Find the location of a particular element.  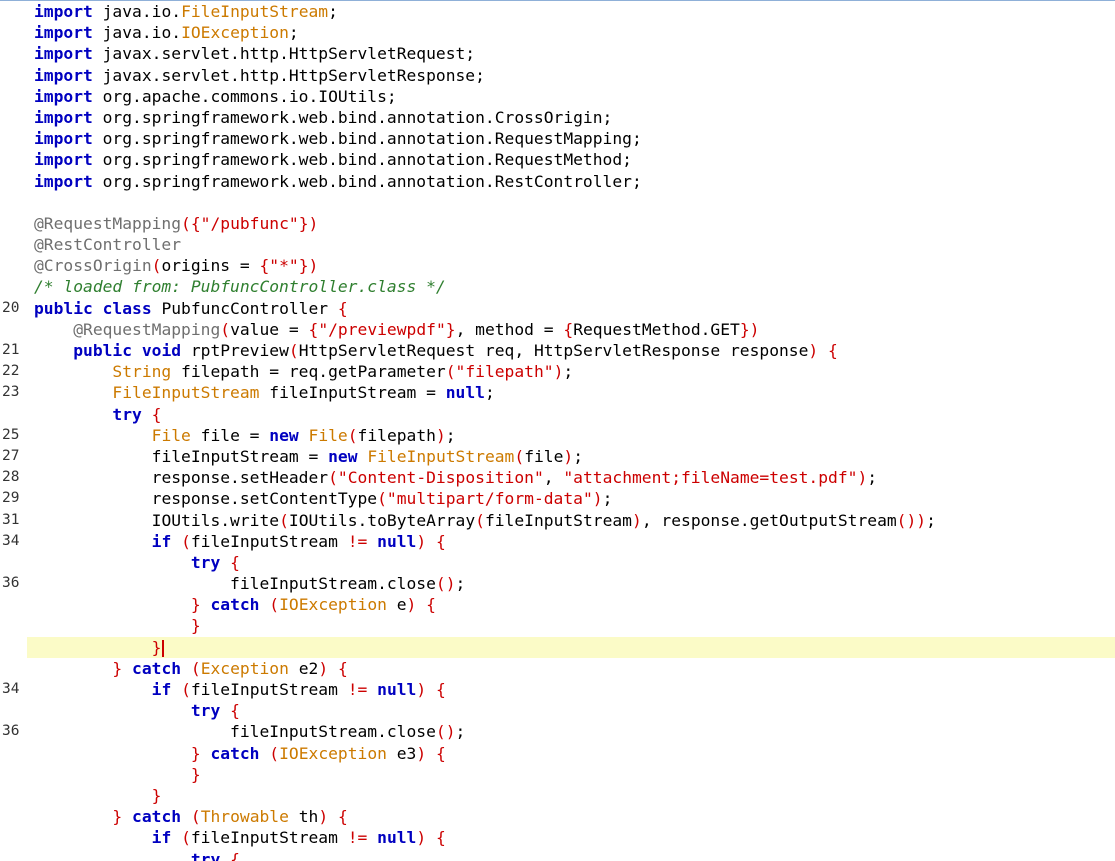

code-text: if (fileInputStream != null) { is located at coordinates (240, 541).